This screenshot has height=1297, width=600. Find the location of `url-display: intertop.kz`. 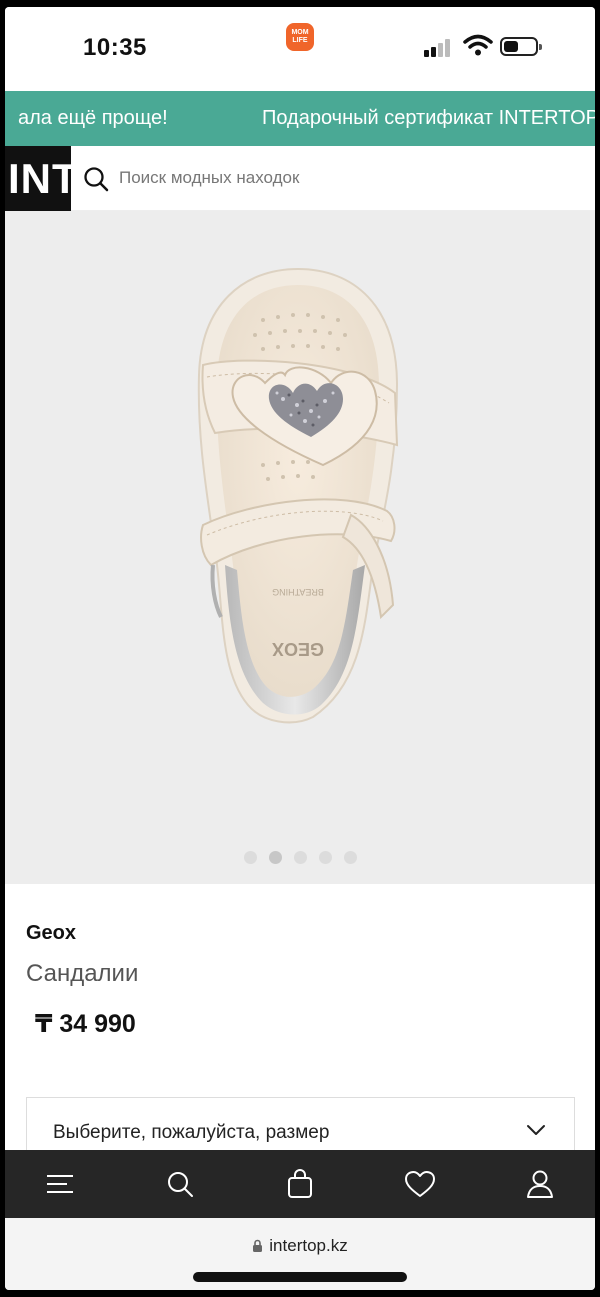

url-display: intertop.kz is located at coordinates (300, 1246).